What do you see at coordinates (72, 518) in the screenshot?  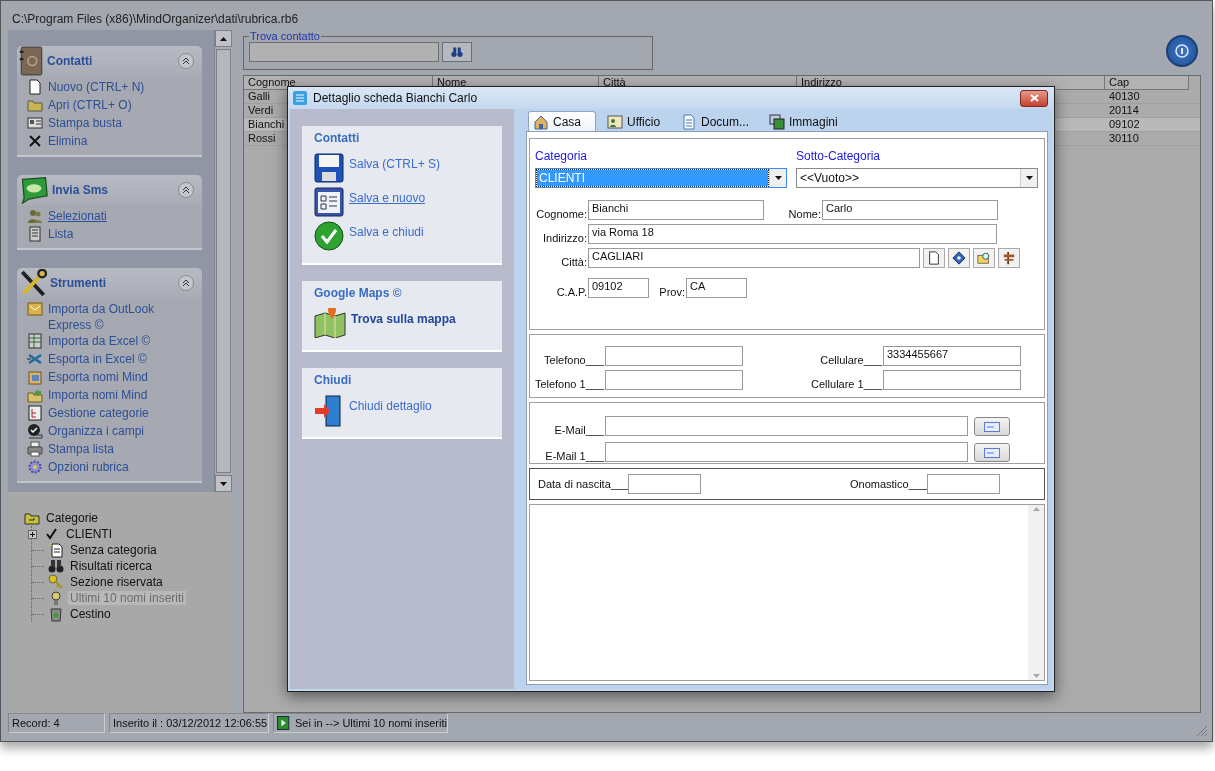 I see `tree-item: Categorie` at bounding box center [72, 518].